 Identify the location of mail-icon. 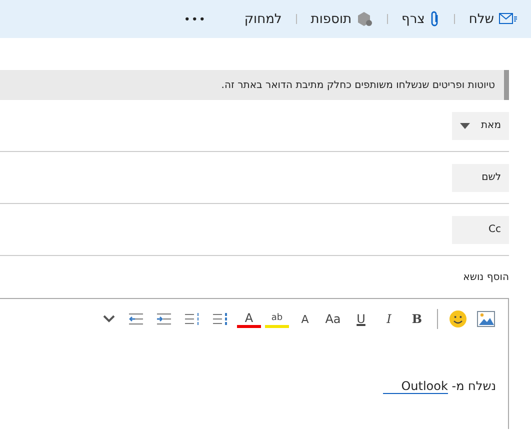
(508, 19).